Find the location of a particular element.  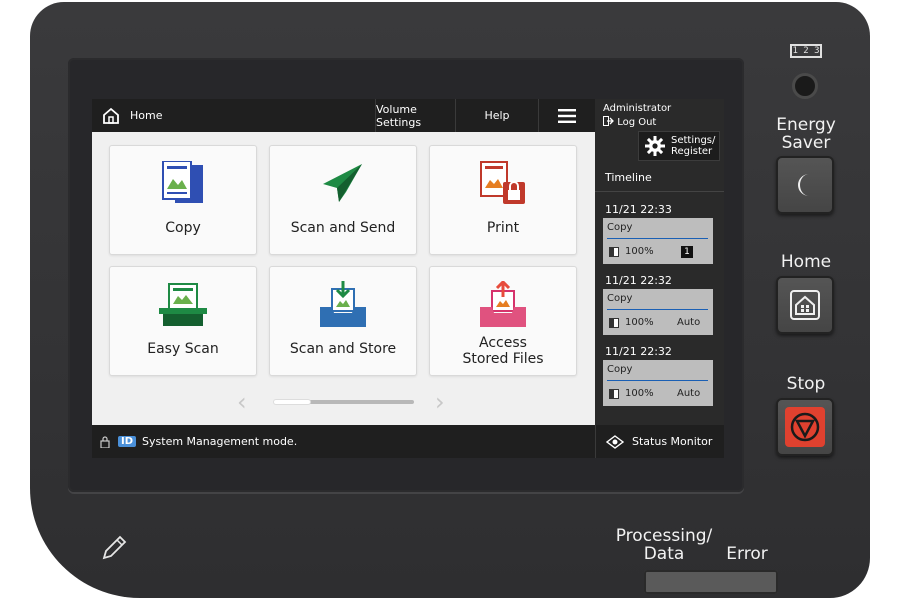

home-hardware-button is located at coordinates (805, 305).